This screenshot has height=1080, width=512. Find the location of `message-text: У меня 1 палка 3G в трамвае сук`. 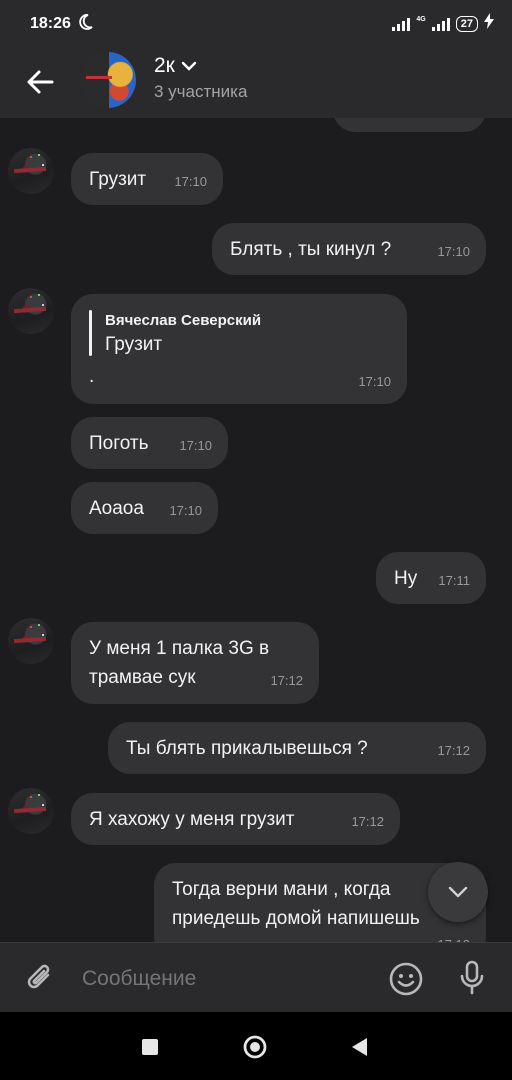

message-text: У меня 1 палка 3G в трамвае сук is located at coordinates (179, 663).